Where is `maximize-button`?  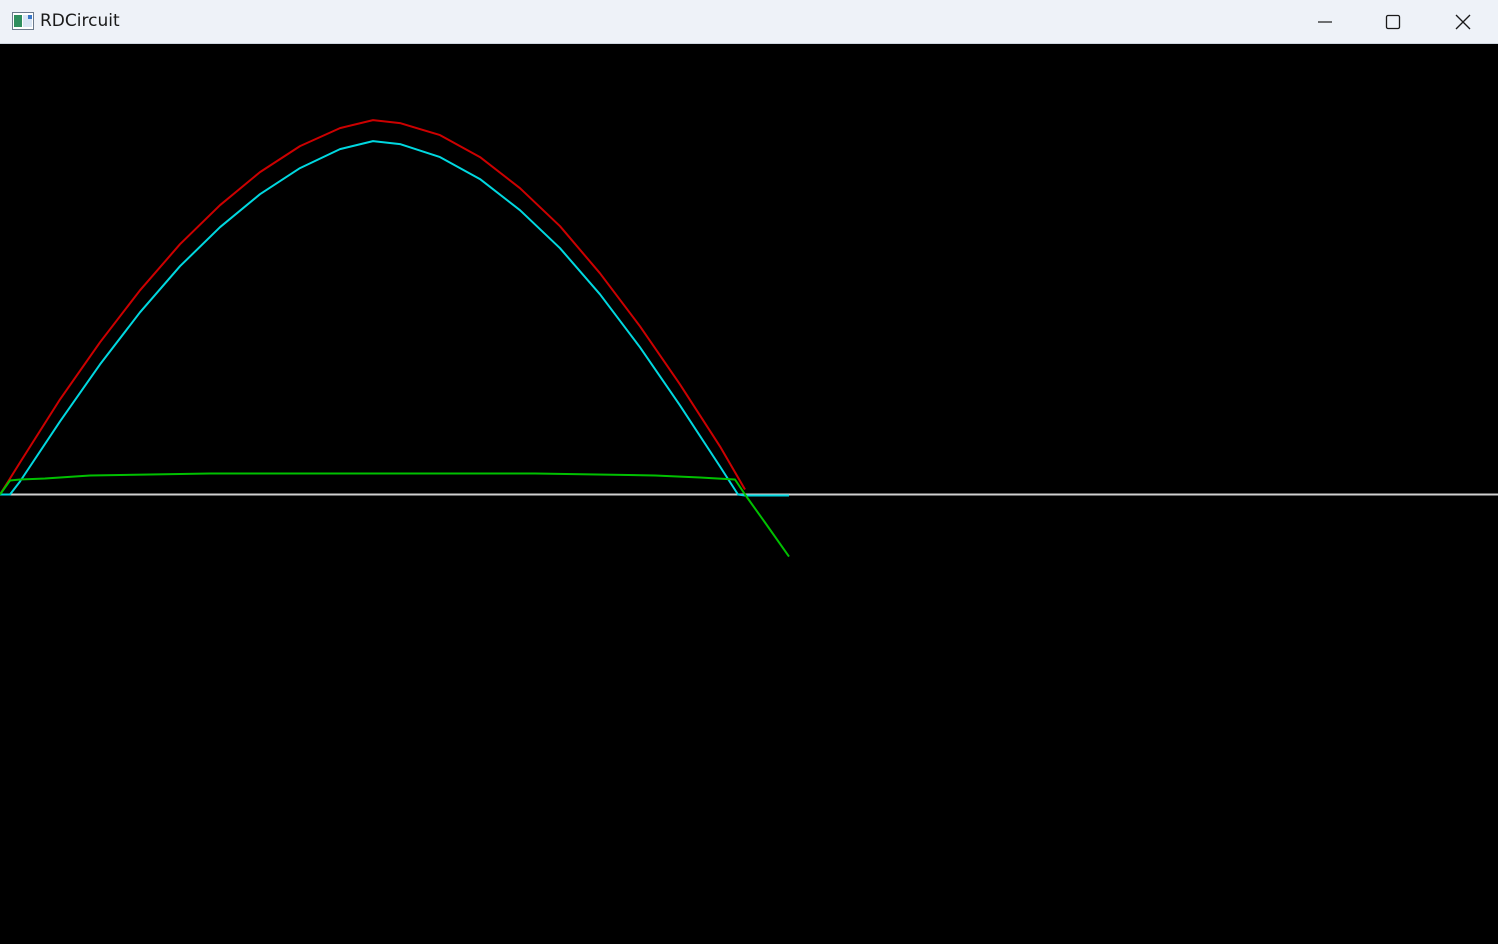 maximize-button is located at coordinates (1393, 22).